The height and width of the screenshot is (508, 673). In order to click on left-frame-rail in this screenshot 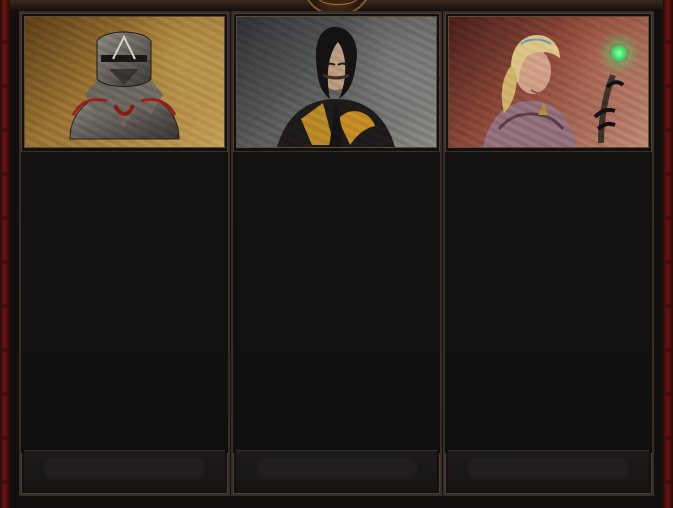, I will do `click(5, 254)`.